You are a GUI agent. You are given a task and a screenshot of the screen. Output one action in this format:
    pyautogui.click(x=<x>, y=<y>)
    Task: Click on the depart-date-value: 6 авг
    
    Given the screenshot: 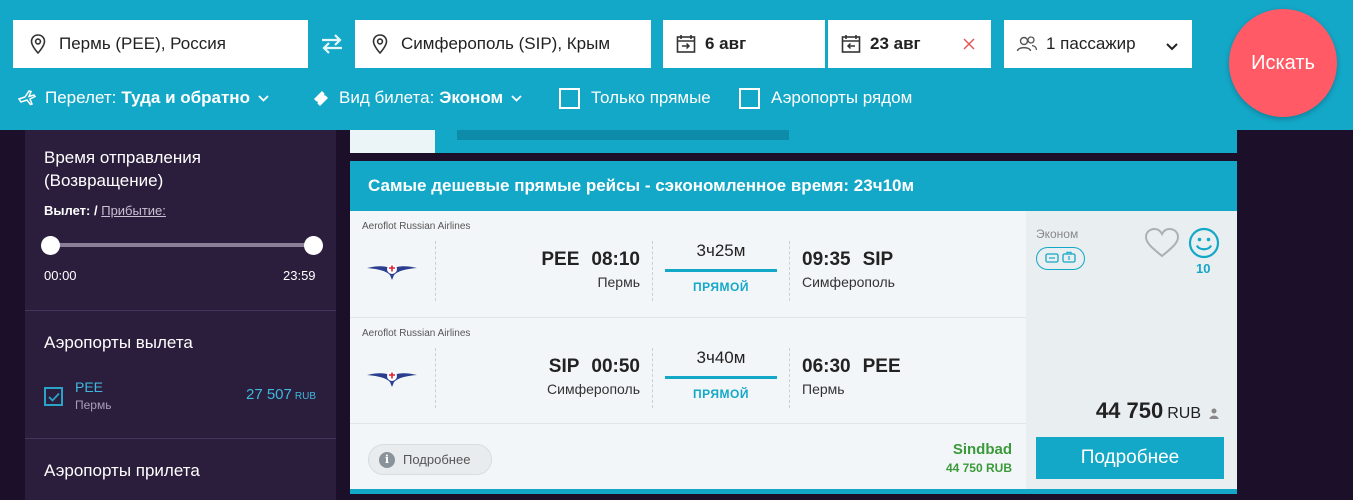 What is the action you would take?
    pyautogui.click(x=726, y=43)
    